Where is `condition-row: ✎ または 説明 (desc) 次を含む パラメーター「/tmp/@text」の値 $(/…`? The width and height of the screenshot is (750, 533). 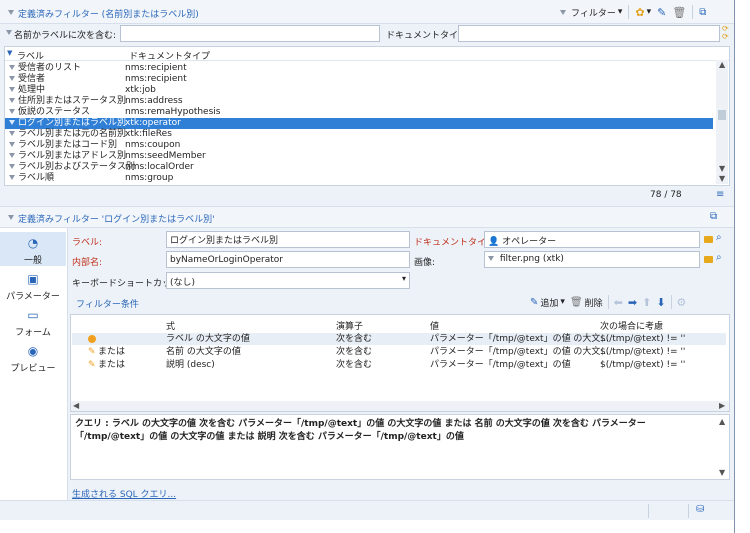
condition-row: ✎ または 説明 (desc) 次を含む パラメーター「/tmp/@text」の値 $(/… is located at coordinates (399, 365).